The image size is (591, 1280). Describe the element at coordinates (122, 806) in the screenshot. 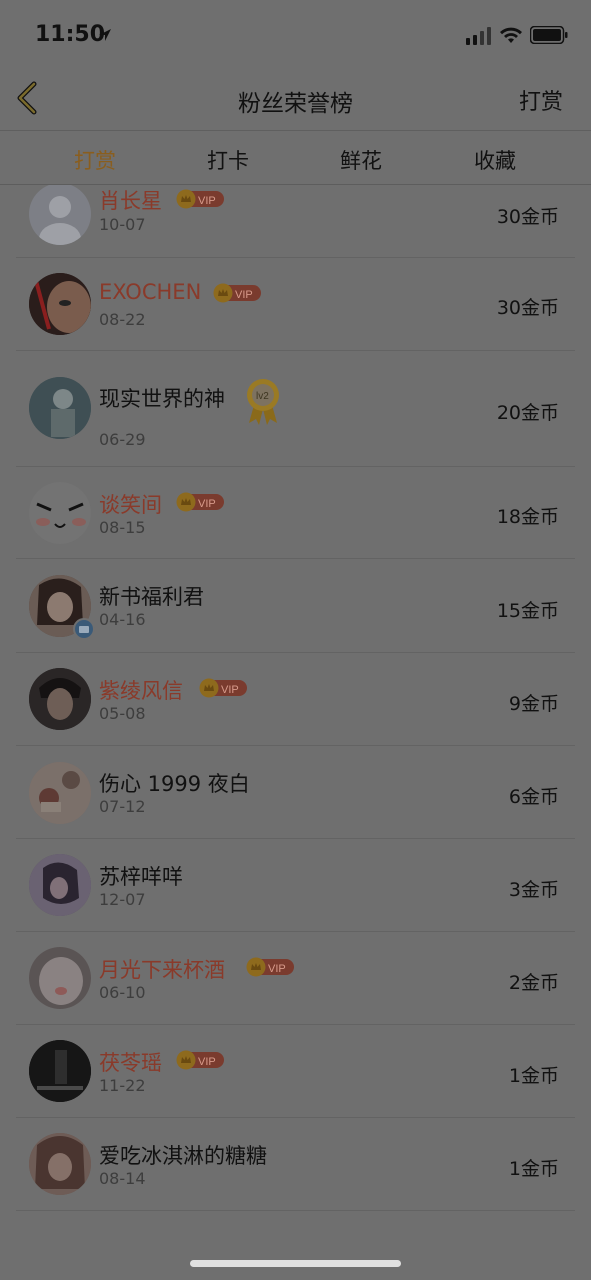

I see `user-date: 07-12` at that location.